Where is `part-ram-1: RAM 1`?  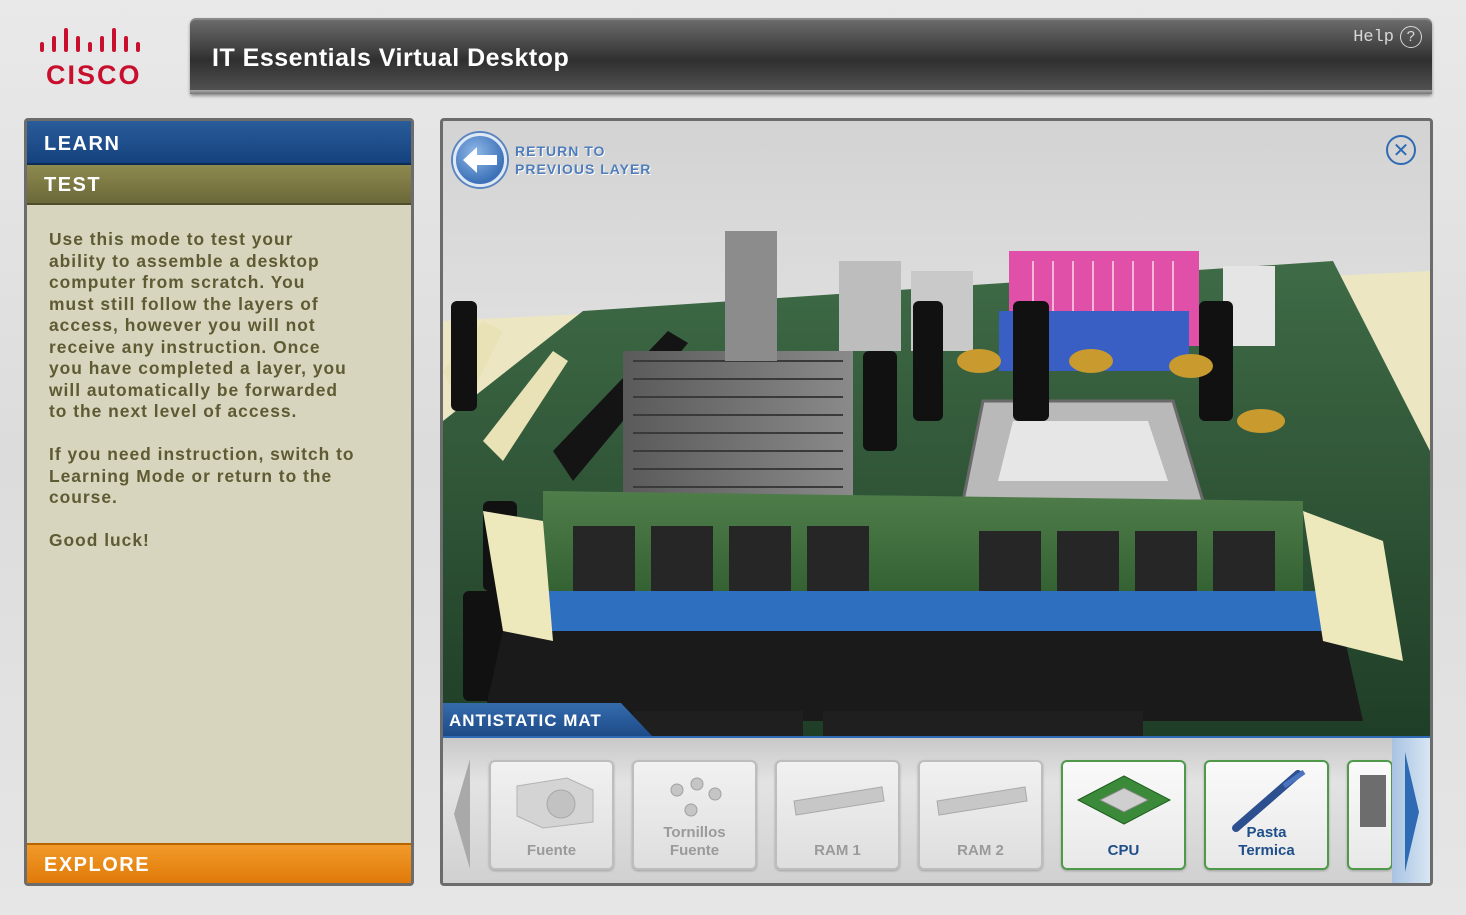 part-ram-1: RAM 1 is located at coordinates (837, 815).